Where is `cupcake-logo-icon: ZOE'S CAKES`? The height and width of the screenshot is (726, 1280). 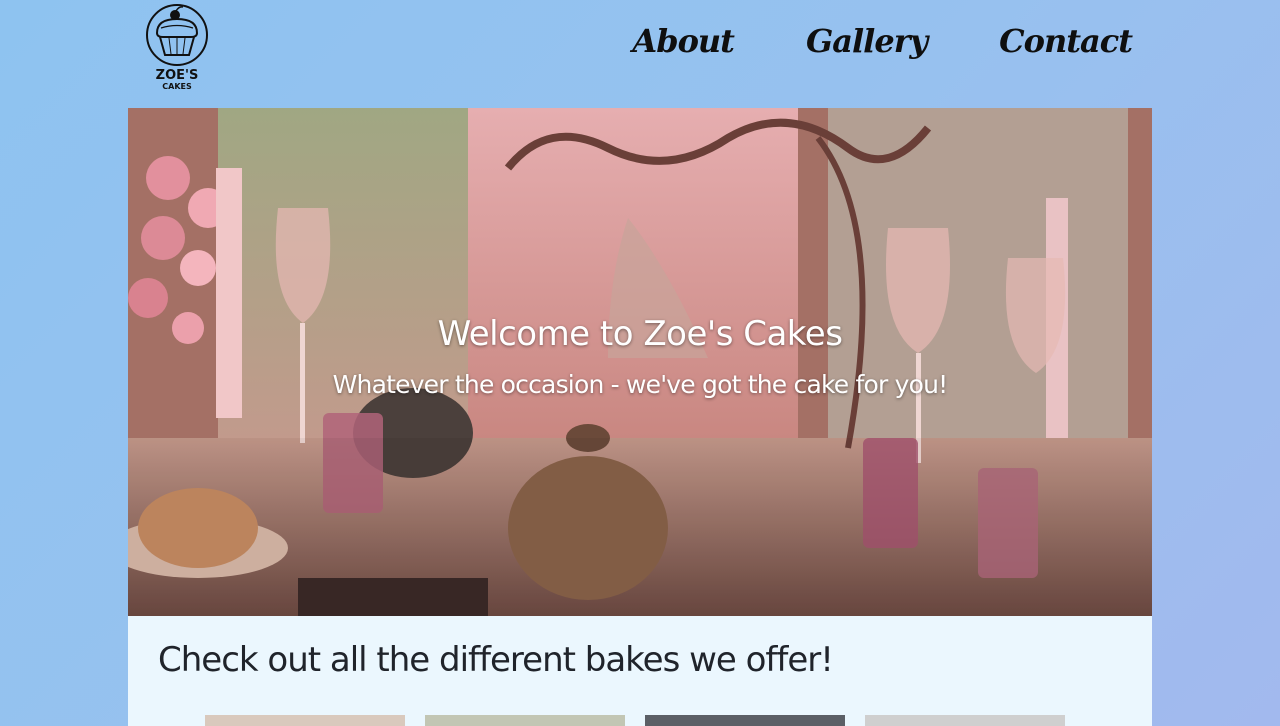
cupcake-logo-icon: ZOE'S CAKES is located at coordinates (177, 47).